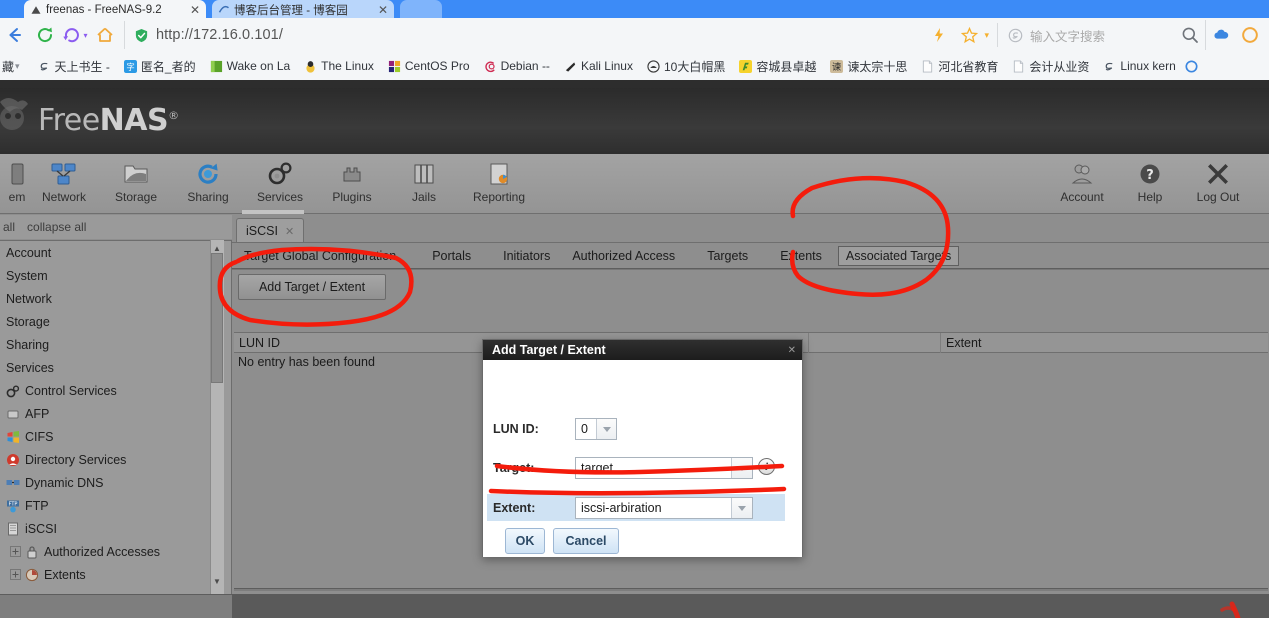  What do you see at coordinates (1082, 197) in the screenshot?
I see `toolbar-label: Account` at bounding box center [1082, 197].